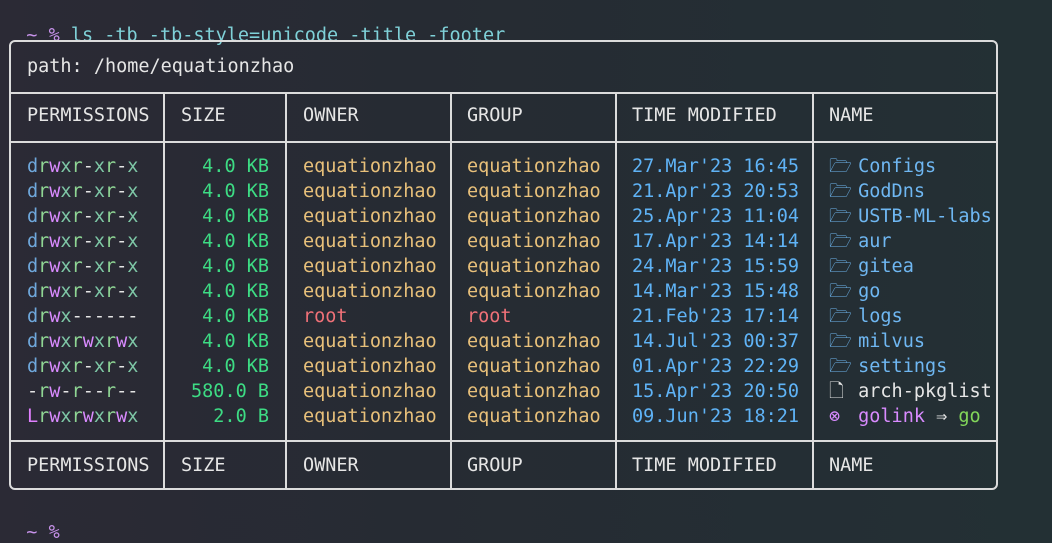  Describe the element at coordinates (716, 316) in the screenshot. I see `time-cell: 21.Feb'23 17:14` at that location.